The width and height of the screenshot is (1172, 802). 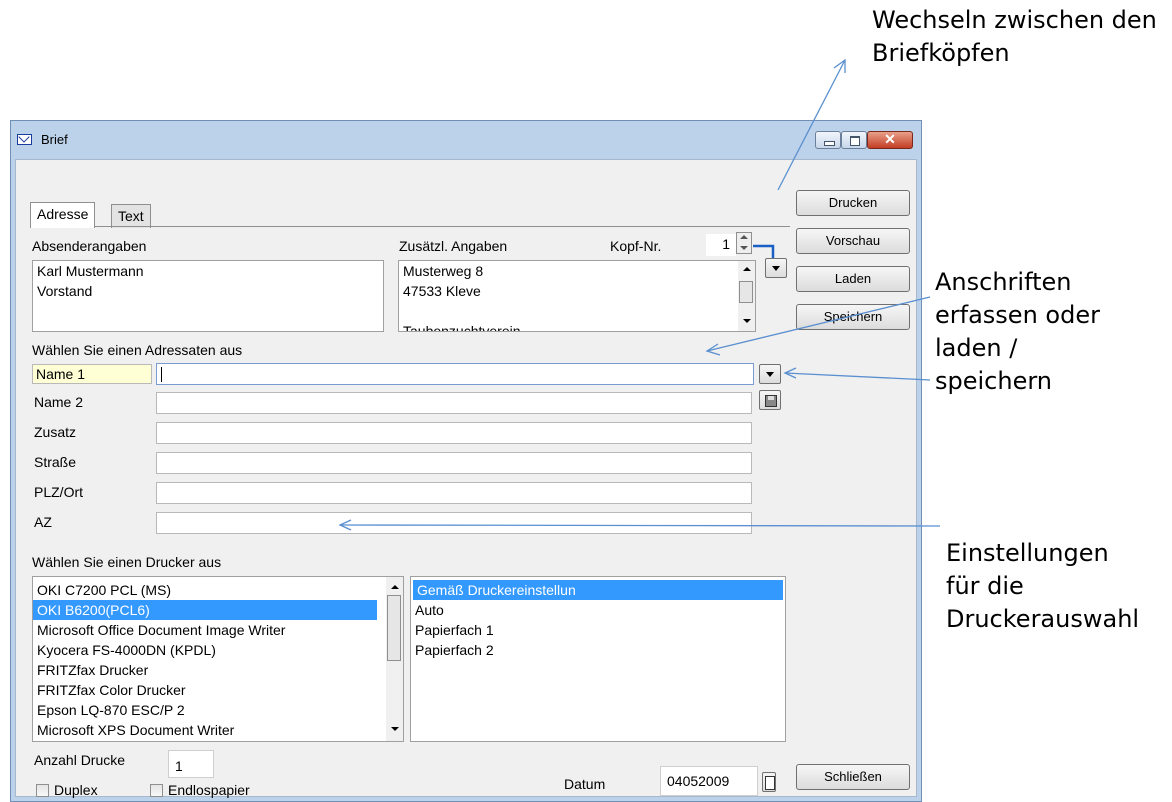 I want to click on arrow-letterhead, so click(x=811, y=125).